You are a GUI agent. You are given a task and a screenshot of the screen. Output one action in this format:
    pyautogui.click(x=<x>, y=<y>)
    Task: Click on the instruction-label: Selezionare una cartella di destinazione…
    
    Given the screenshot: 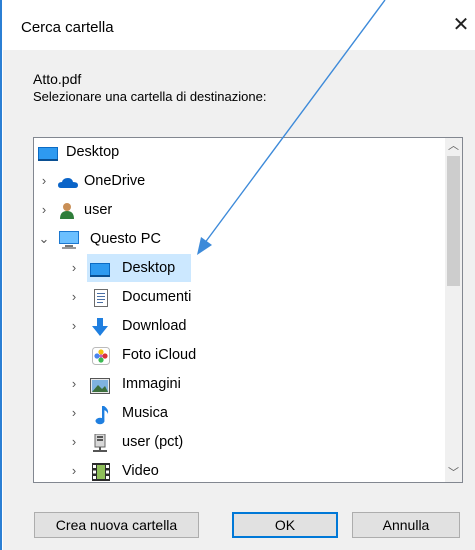 What is the action you would take?
    pyautogui.click(x=150, y=96)
    